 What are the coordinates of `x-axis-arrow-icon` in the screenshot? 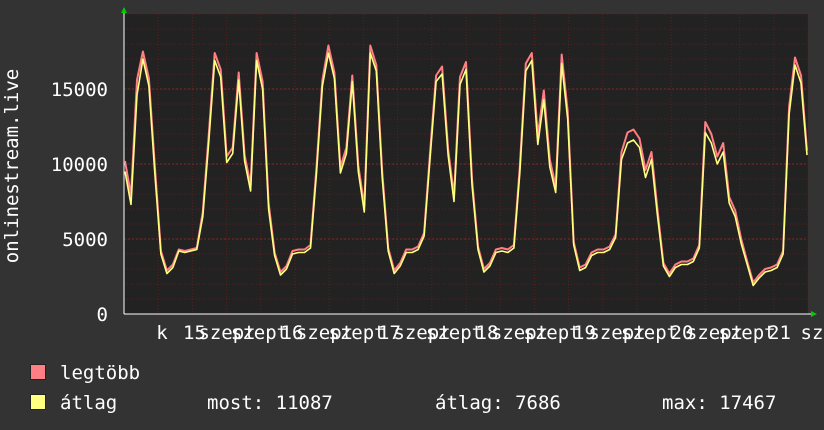 It's located at (814, 314).